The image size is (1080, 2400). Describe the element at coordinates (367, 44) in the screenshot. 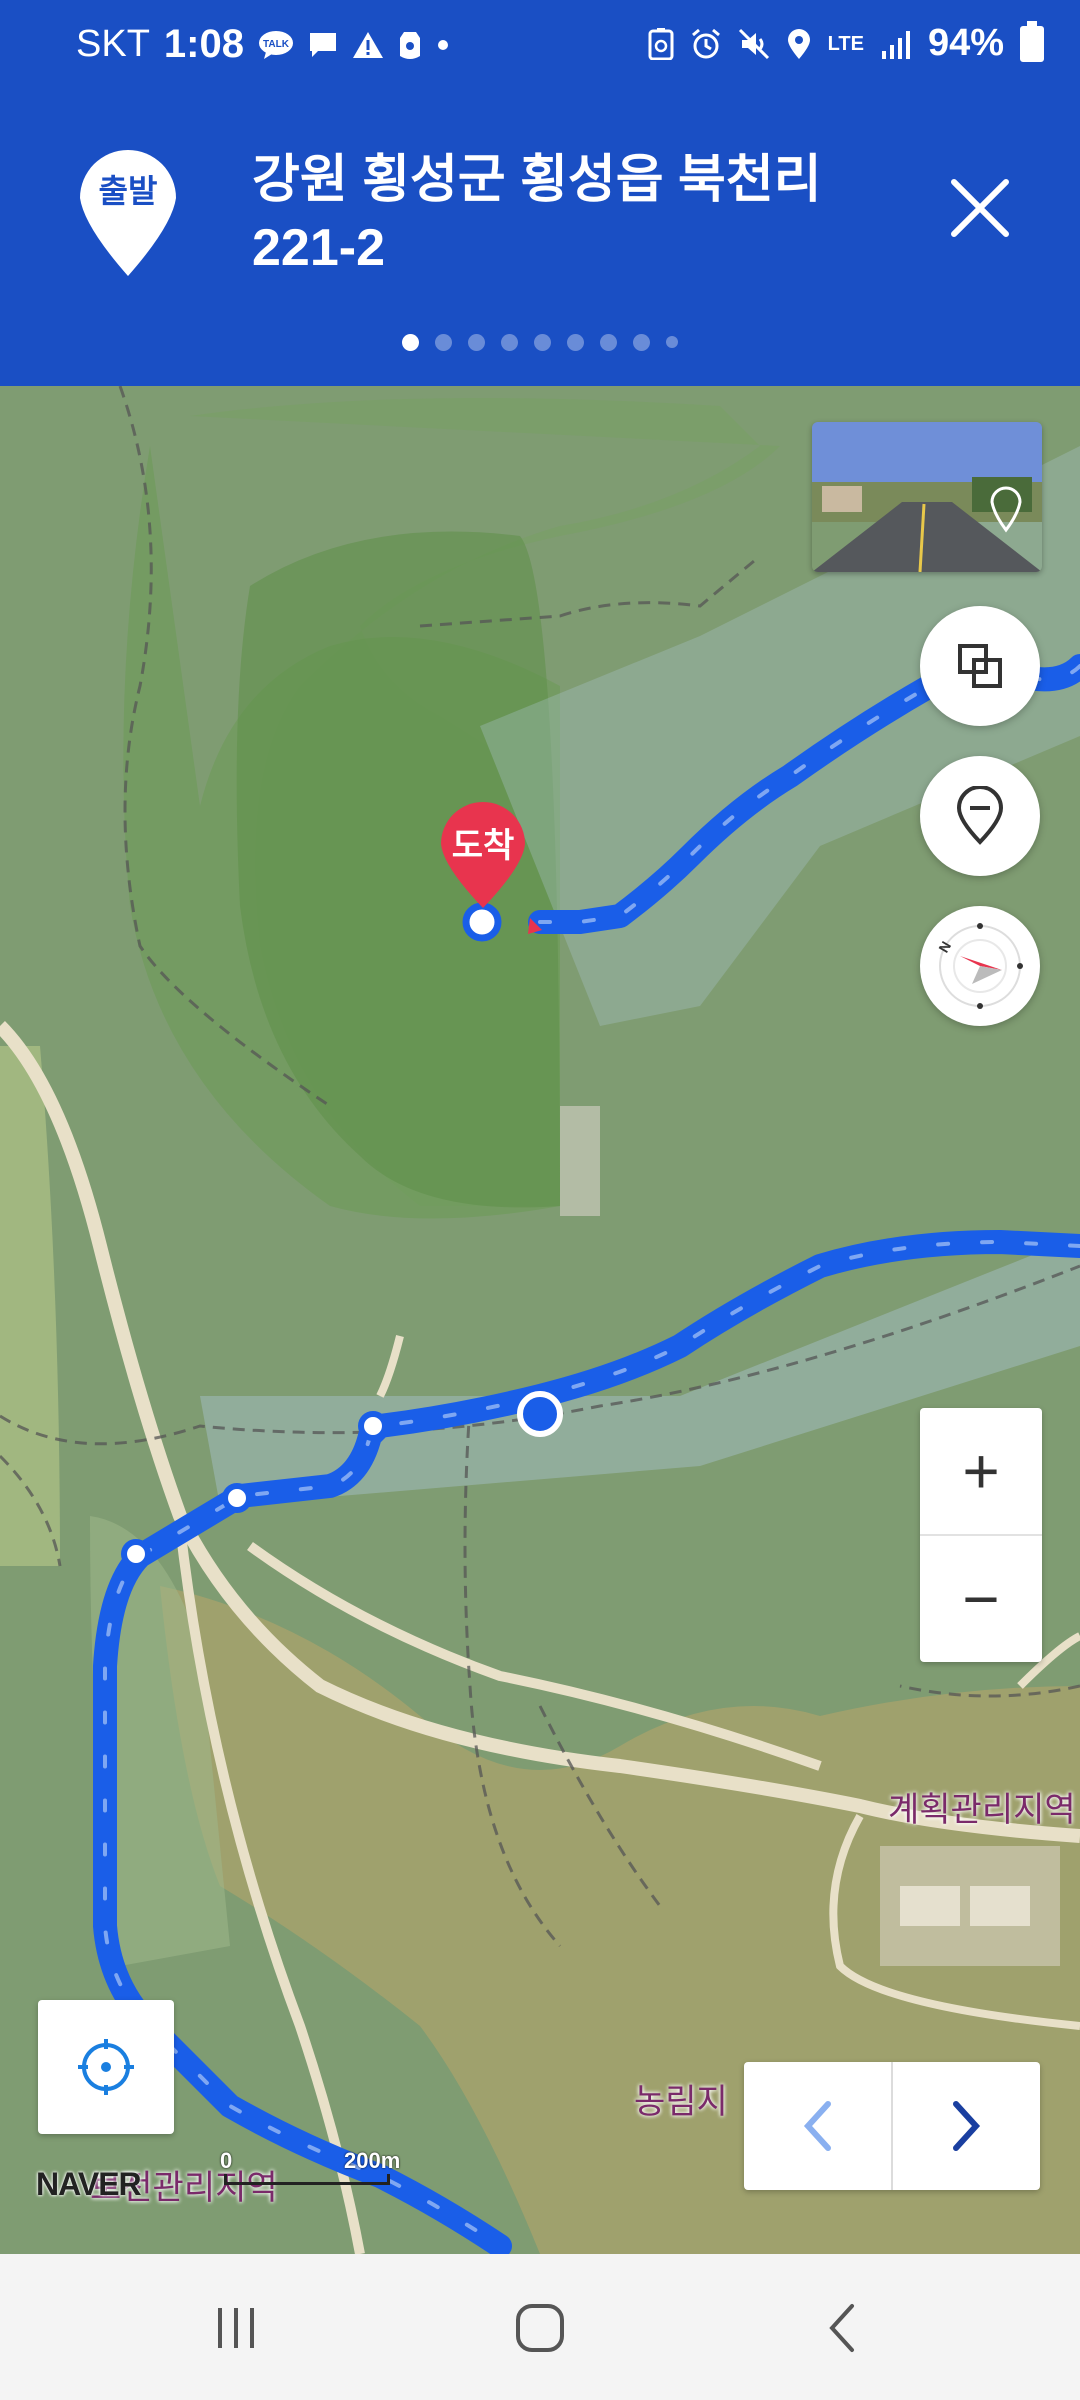

I see `warning-icon` at that location.